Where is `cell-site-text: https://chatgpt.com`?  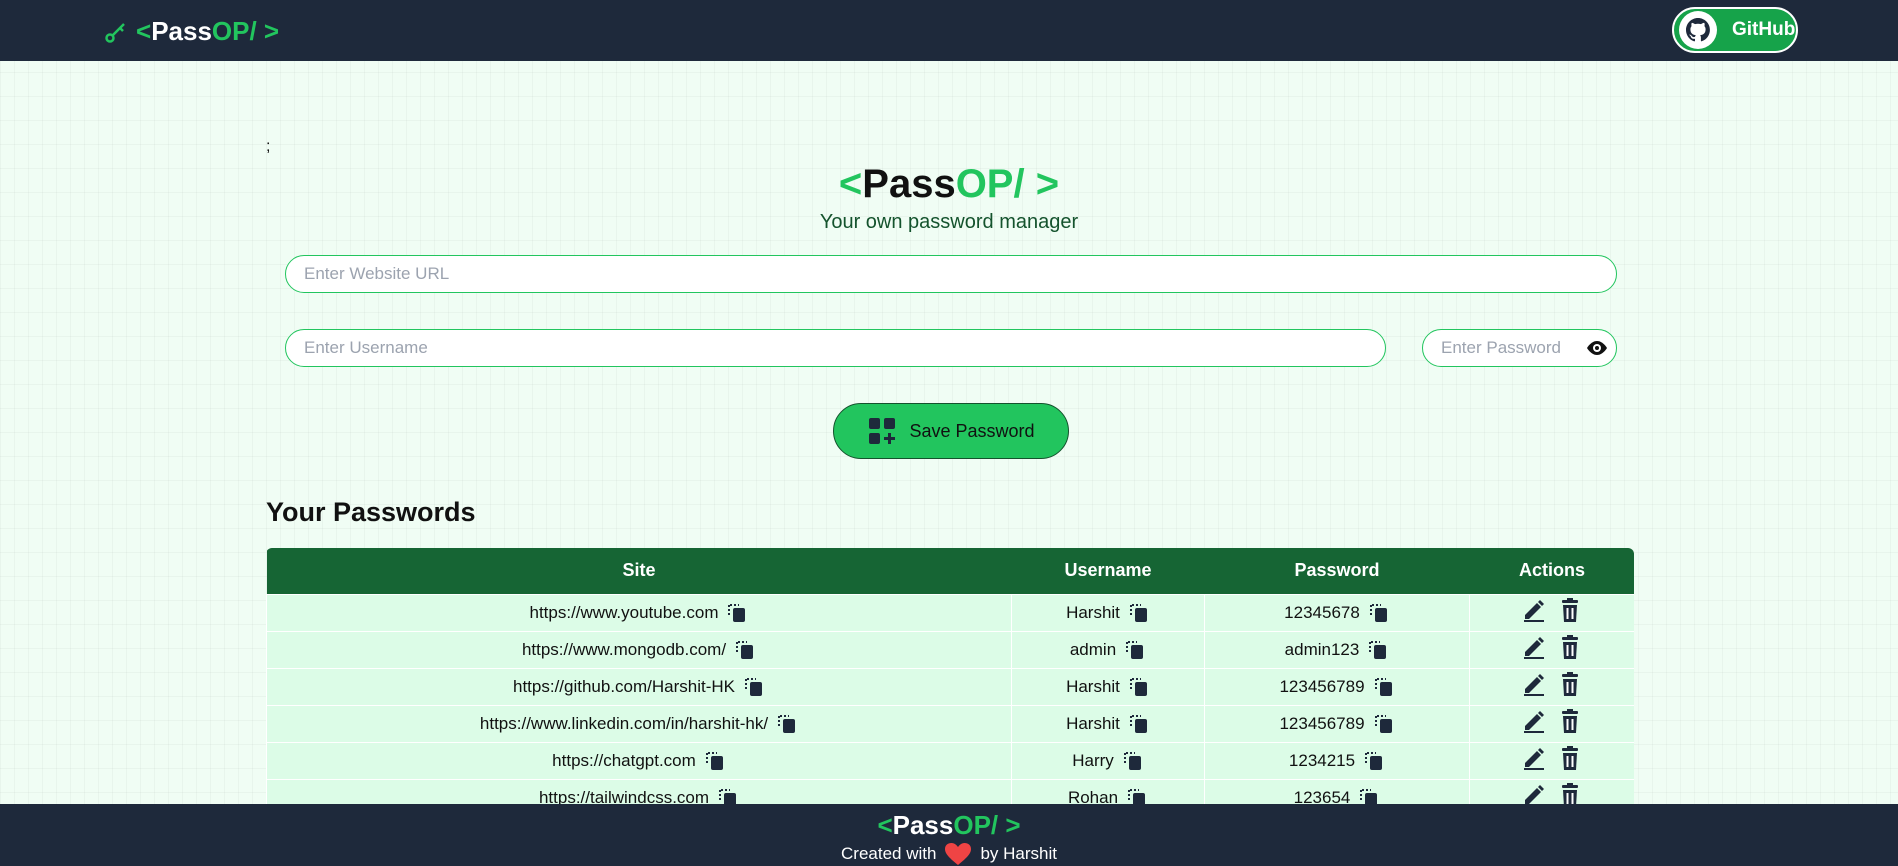 cell-site-text: https://chatgpt.com is located at coordinates (624, 760).